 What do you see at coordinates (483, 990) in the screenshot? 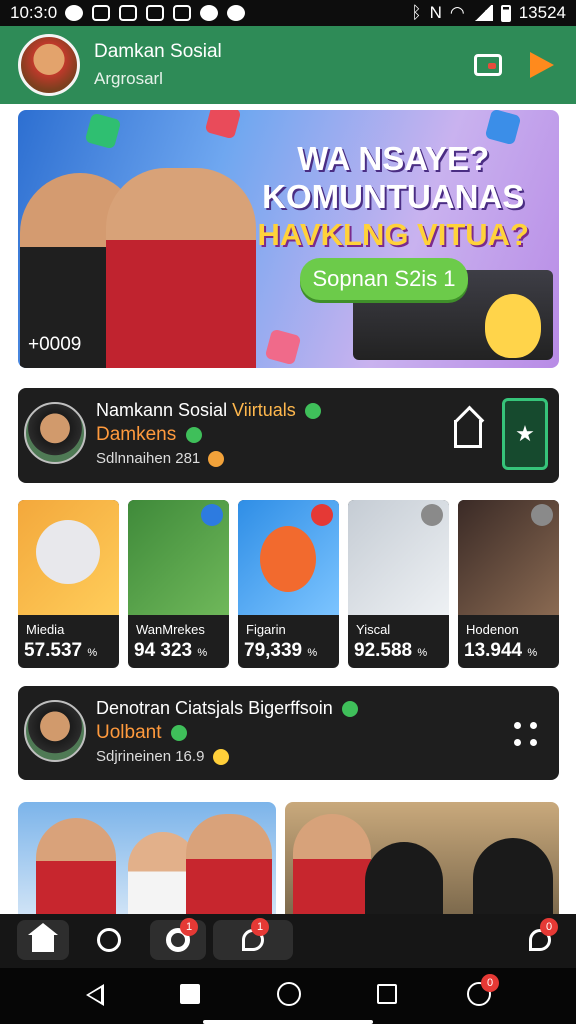
I see `assistant-icon: 0` at bounding box center [483, 990].